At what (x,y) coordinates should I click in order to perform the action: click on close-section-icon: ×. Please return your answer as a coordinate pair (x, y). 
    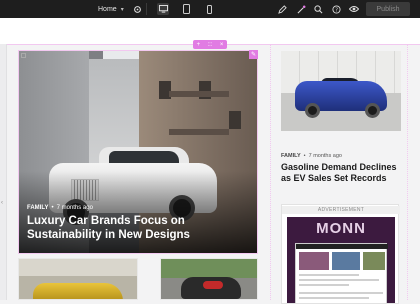
    Looking at the image, I should click on (222, 45).